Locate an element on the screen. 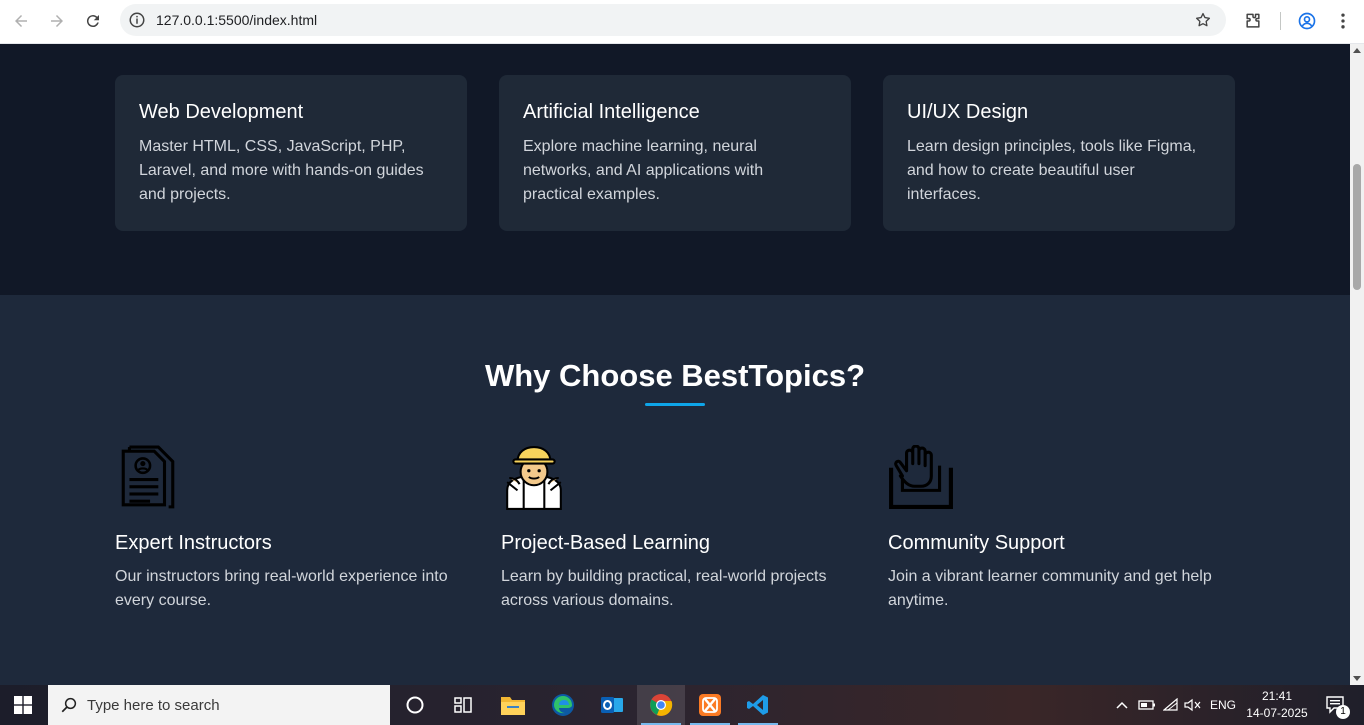 The width and height of the screenshot is (1364, 725). back-button is located at coordinates (21, 21).